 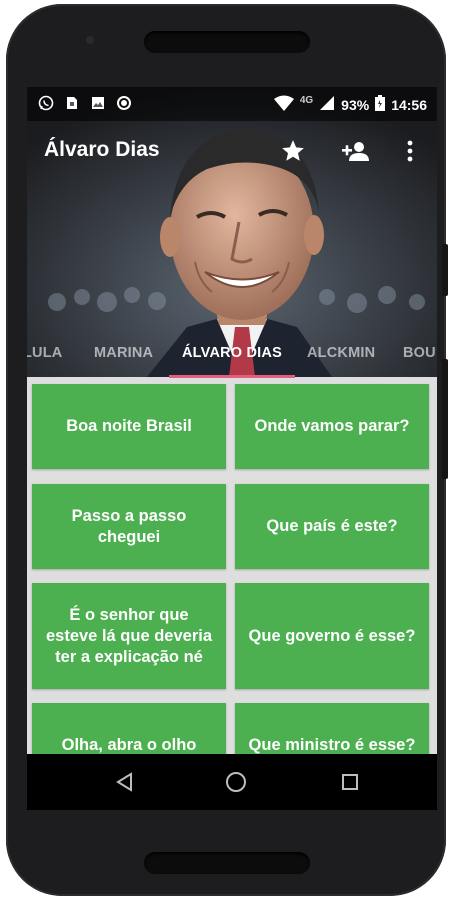 I want to click on power-button, so click(x=445, y=270).